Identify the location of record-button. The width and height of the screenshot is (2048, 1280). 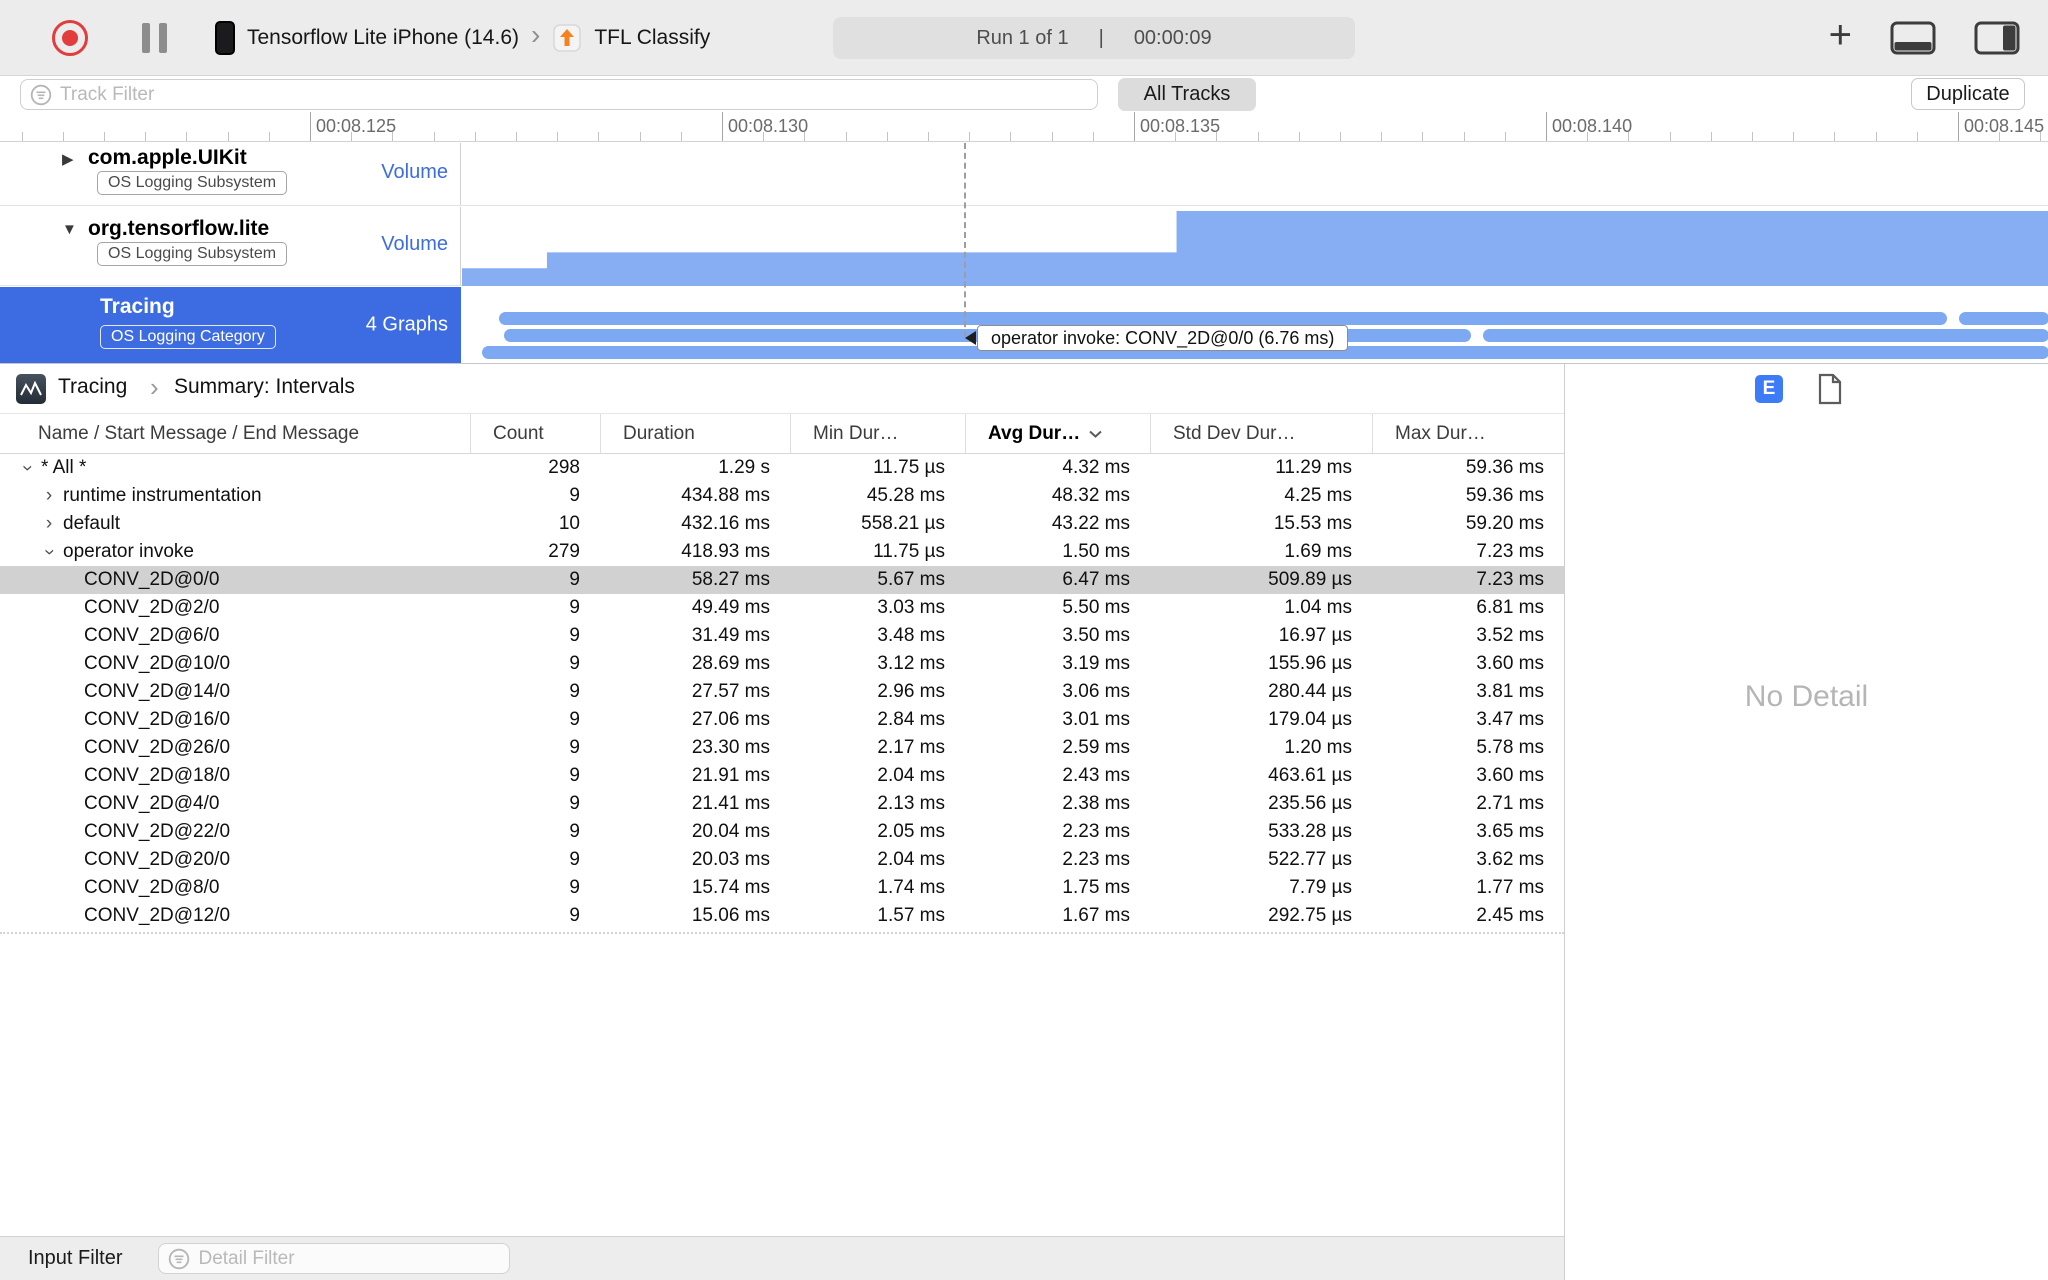
(70, 37).